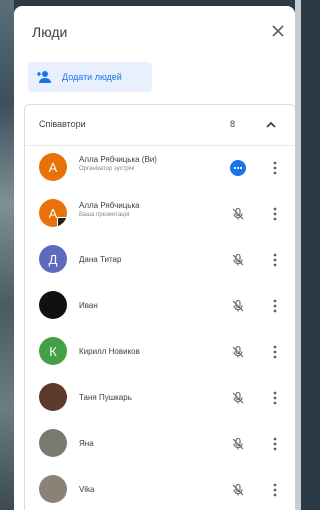 This screenshot has width=320, height=510. Describe the element at coordinates (88, 305) in the screenshot. I see `participant-name: Иван` at that location.